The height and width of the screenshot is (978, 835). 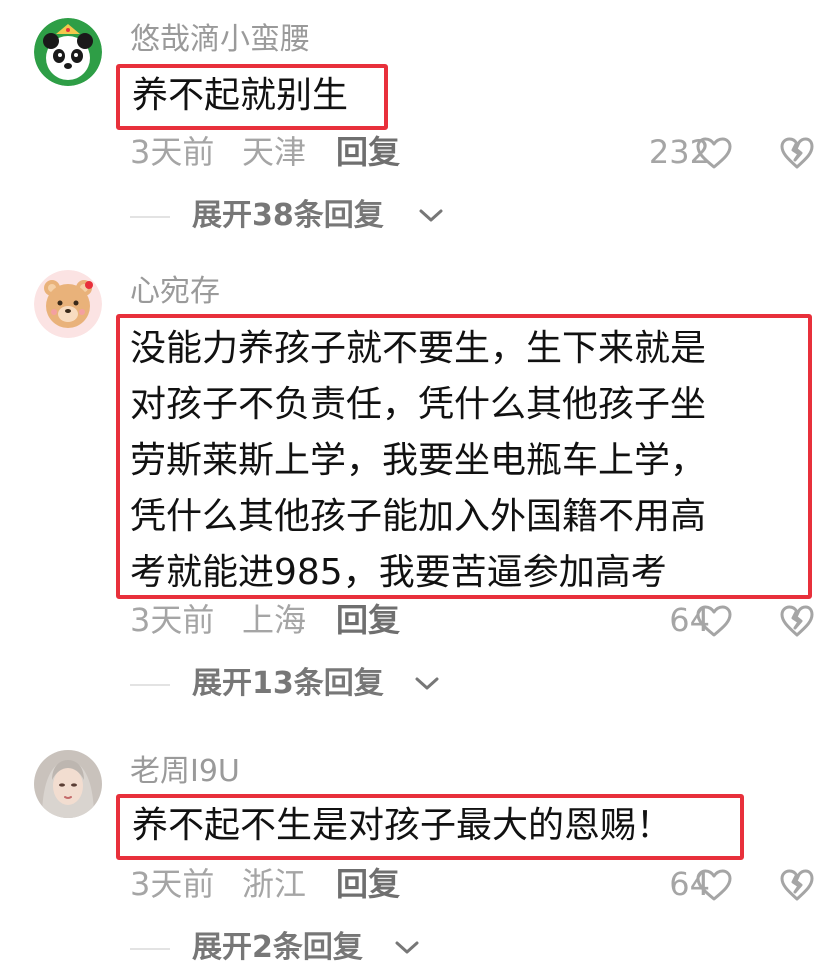 What do you see at coordinates (288, 215) in the screenshot?
I see `expand-replies-label: 展开38条回复` at bounding box center [288, 215].